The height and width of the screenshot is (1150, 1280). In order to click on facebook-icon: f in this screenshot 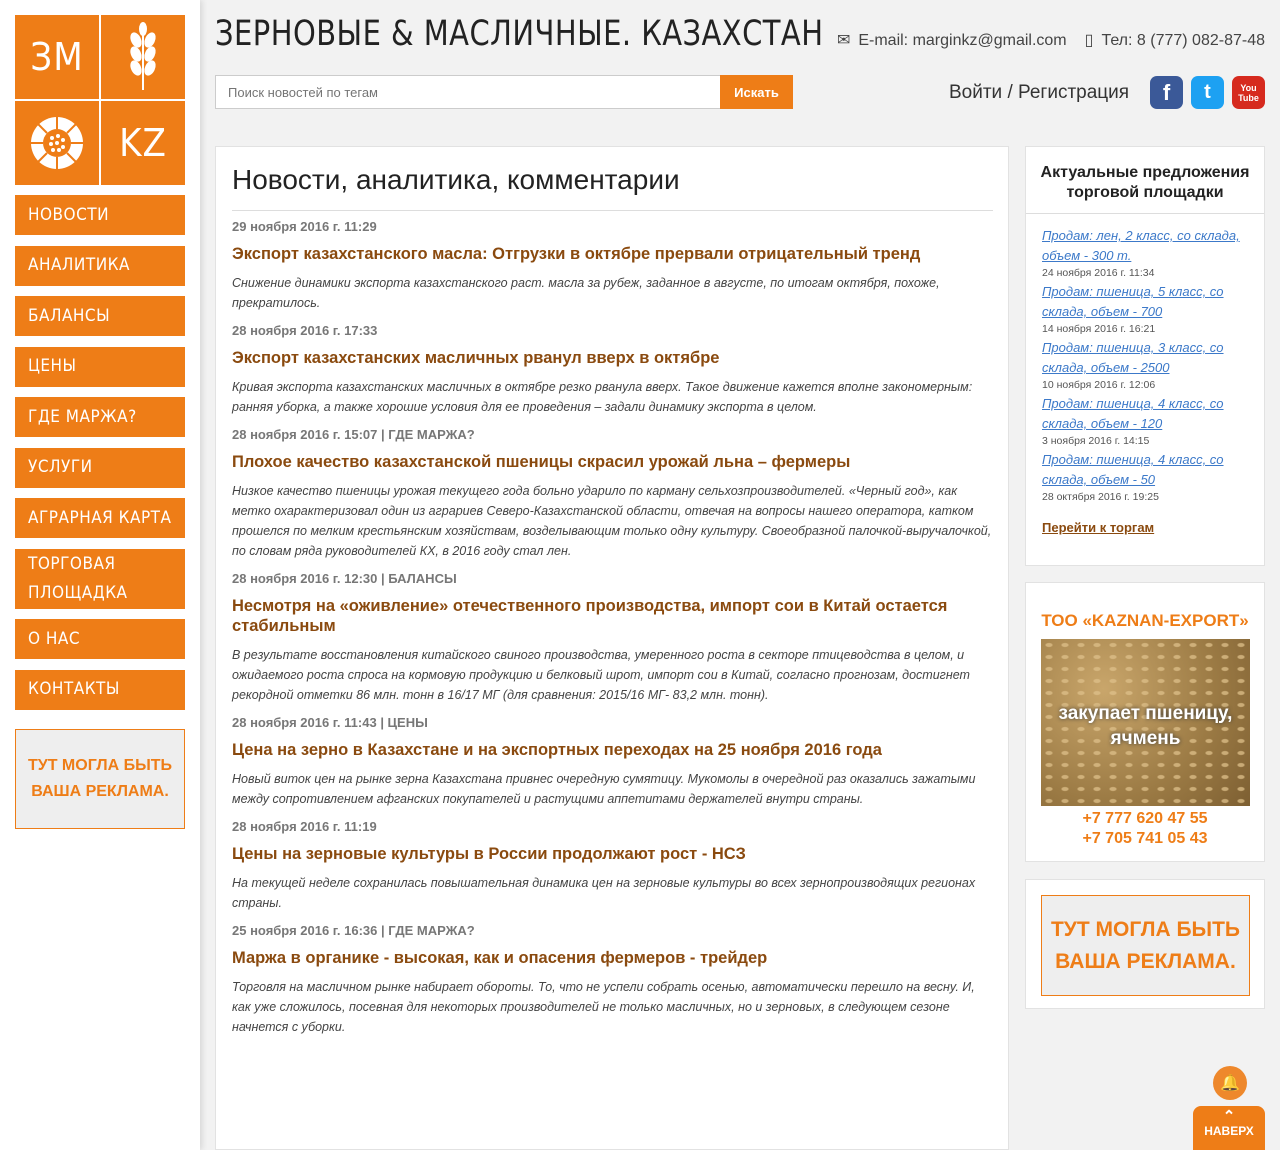, I will do `click(1166, 92)`.